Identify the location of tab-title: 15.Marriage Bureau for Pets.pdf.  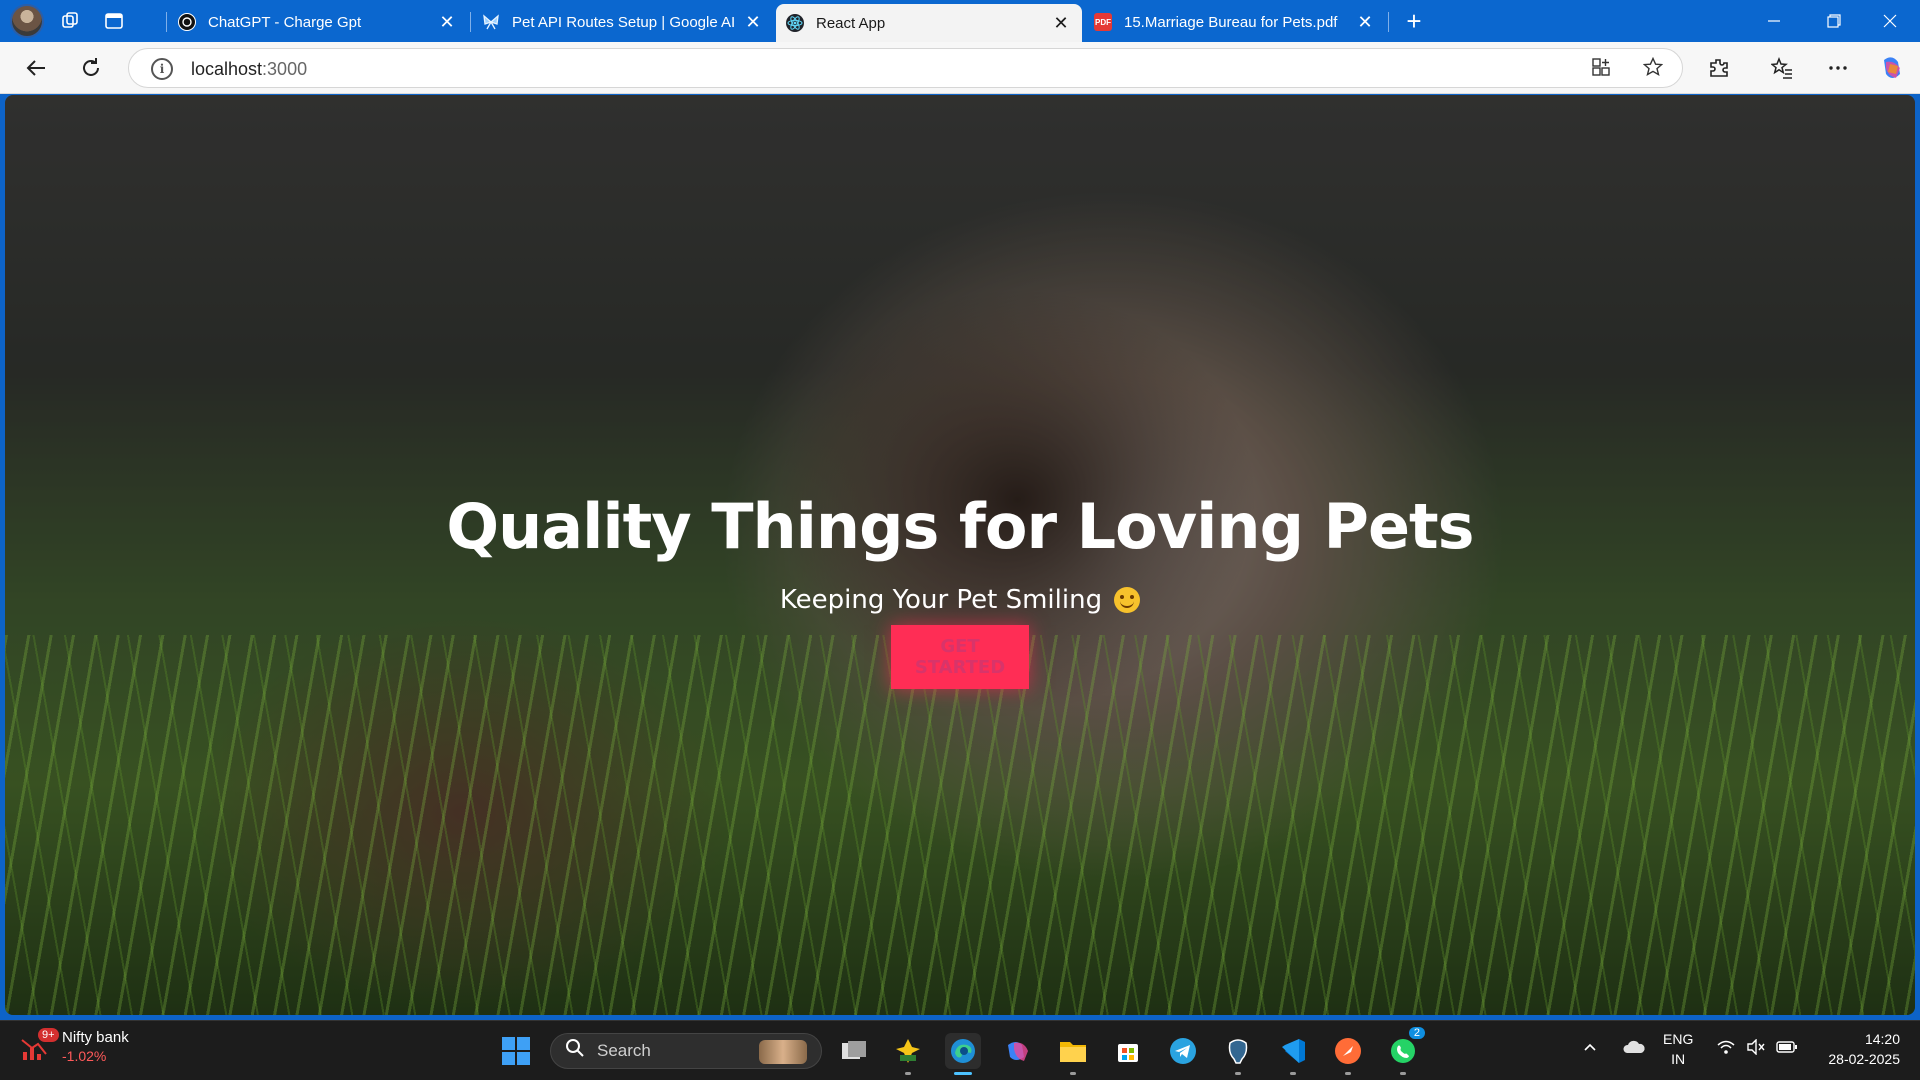
(1231, 22).